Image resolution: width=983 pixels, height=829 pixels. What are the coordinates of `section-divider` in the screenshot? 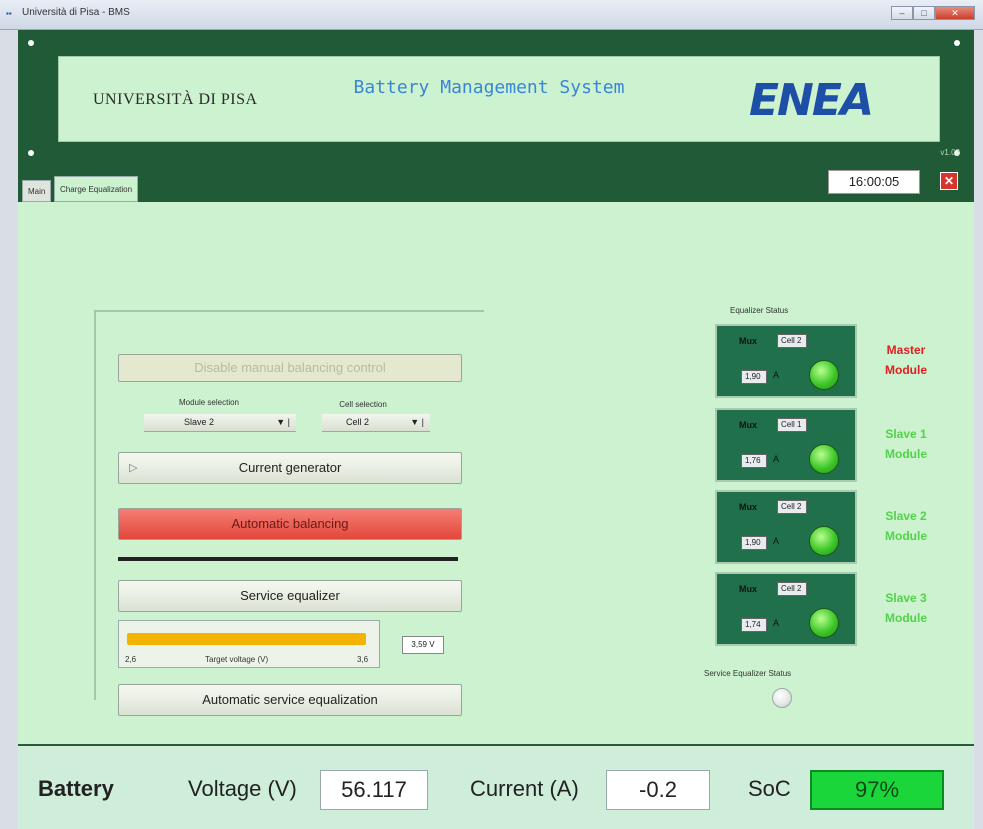 It's located at (288, 559).